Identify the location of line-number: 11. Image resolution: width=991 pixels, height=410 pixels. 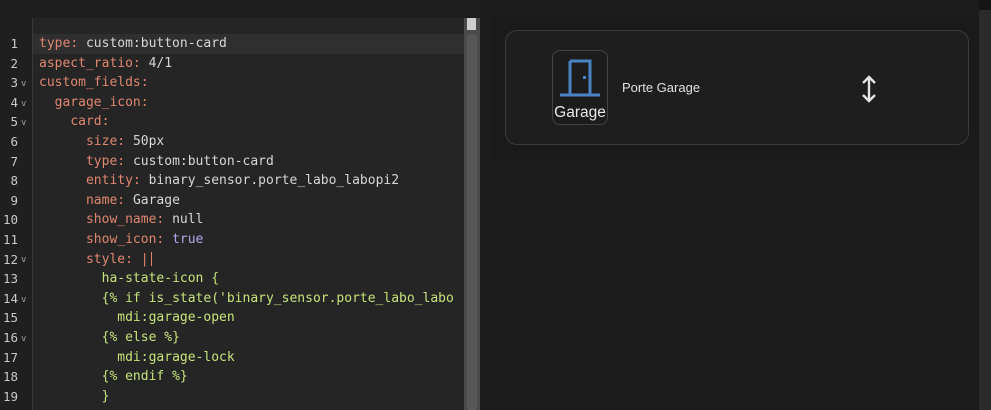
(10, 239).